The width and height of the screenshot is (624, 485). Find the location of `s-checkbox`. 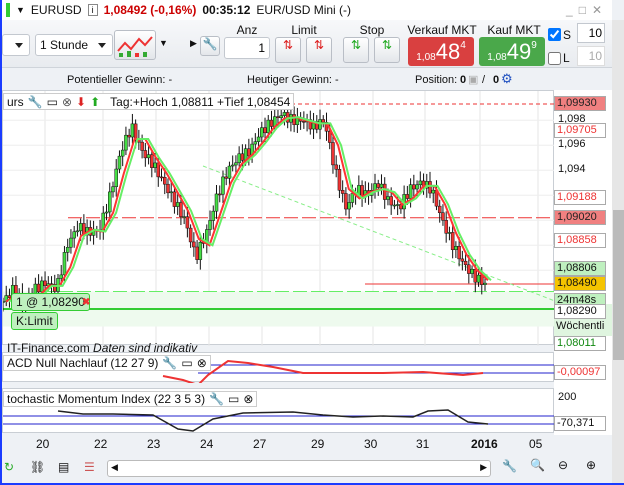

s-checkbox is located at coordinates (554, 34).